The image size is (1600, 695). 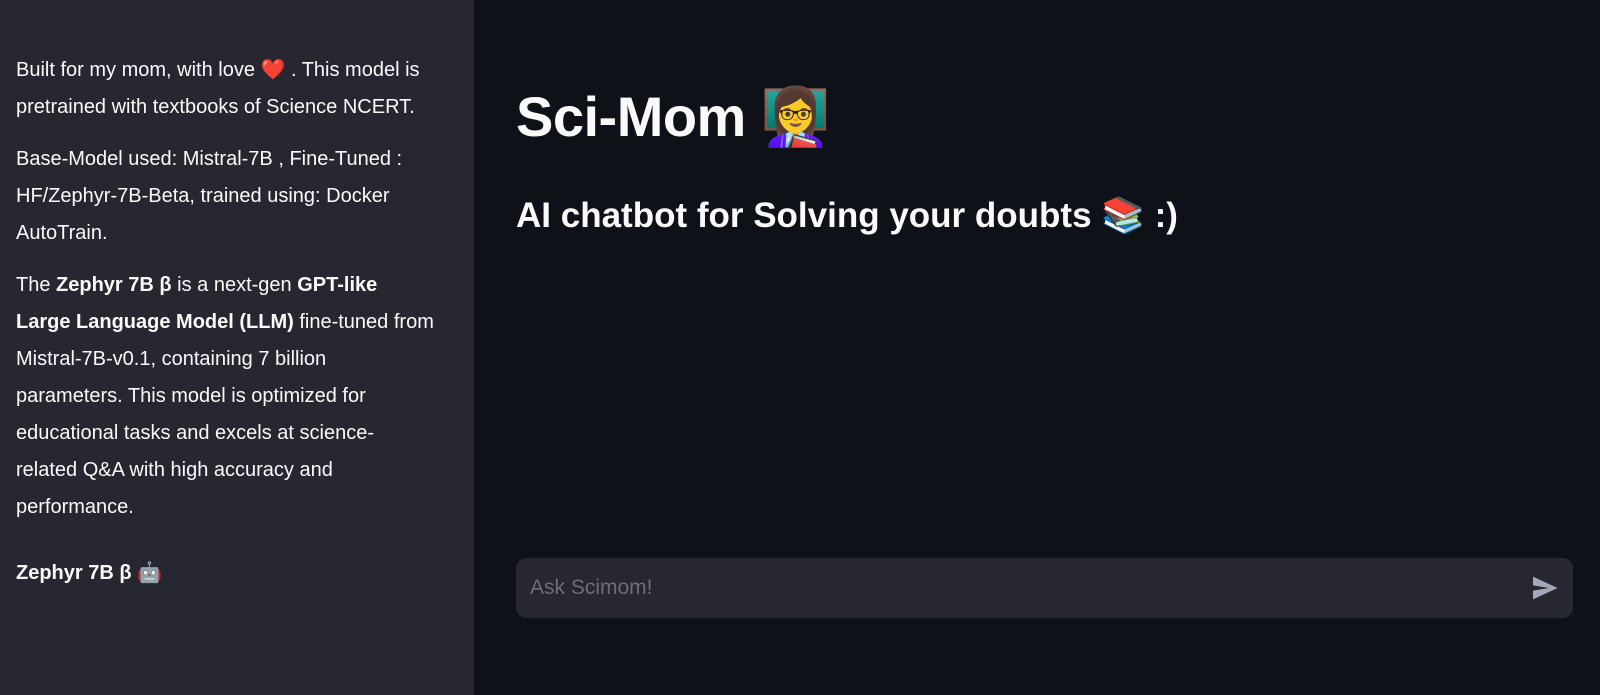 I want to click on desc-text-2: is a next-gen, so click(x=234, y=285).